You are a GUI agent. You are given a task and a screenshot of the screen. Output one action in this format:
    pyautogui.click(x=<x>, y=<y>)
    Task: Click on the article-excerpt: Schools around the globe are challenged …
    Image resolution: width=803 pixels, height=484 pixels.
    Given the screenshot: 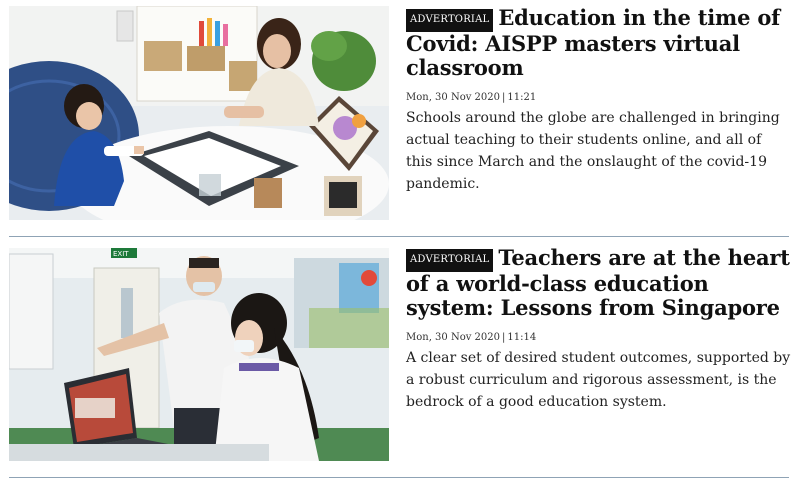 What is the action you would take?
    pyautogui.click(x=593, y=151)
    